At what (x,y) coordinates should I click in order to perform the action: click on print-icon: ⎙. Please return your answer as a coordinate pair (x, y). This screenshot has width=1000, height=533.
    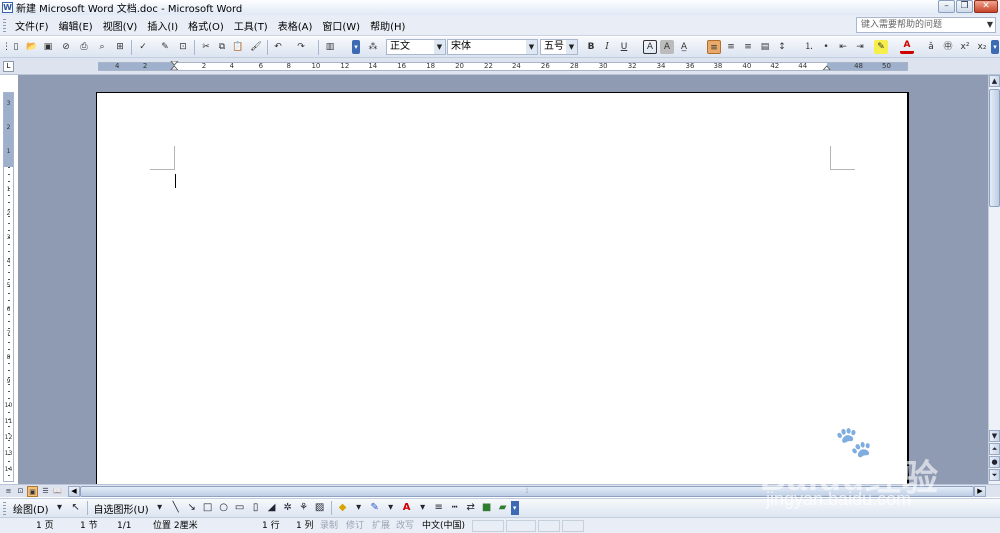
    Looking at the image, I should click on (84, 47).